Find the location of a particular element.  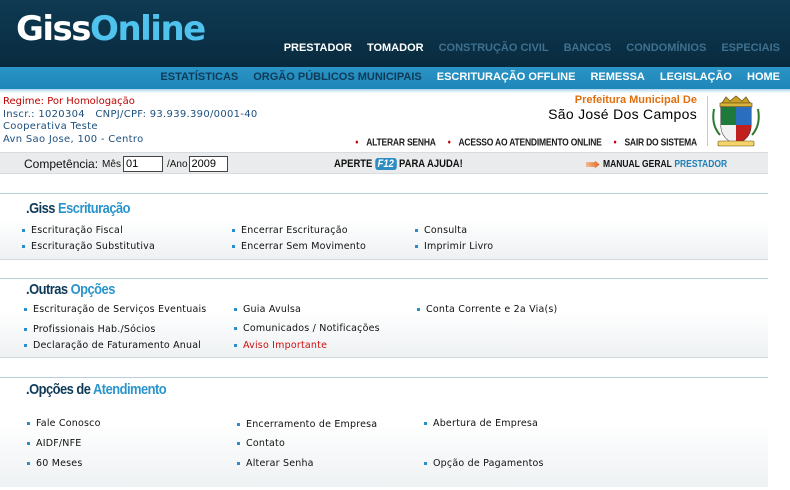

menu-contato: Contato is located at coordinates (261, 443).